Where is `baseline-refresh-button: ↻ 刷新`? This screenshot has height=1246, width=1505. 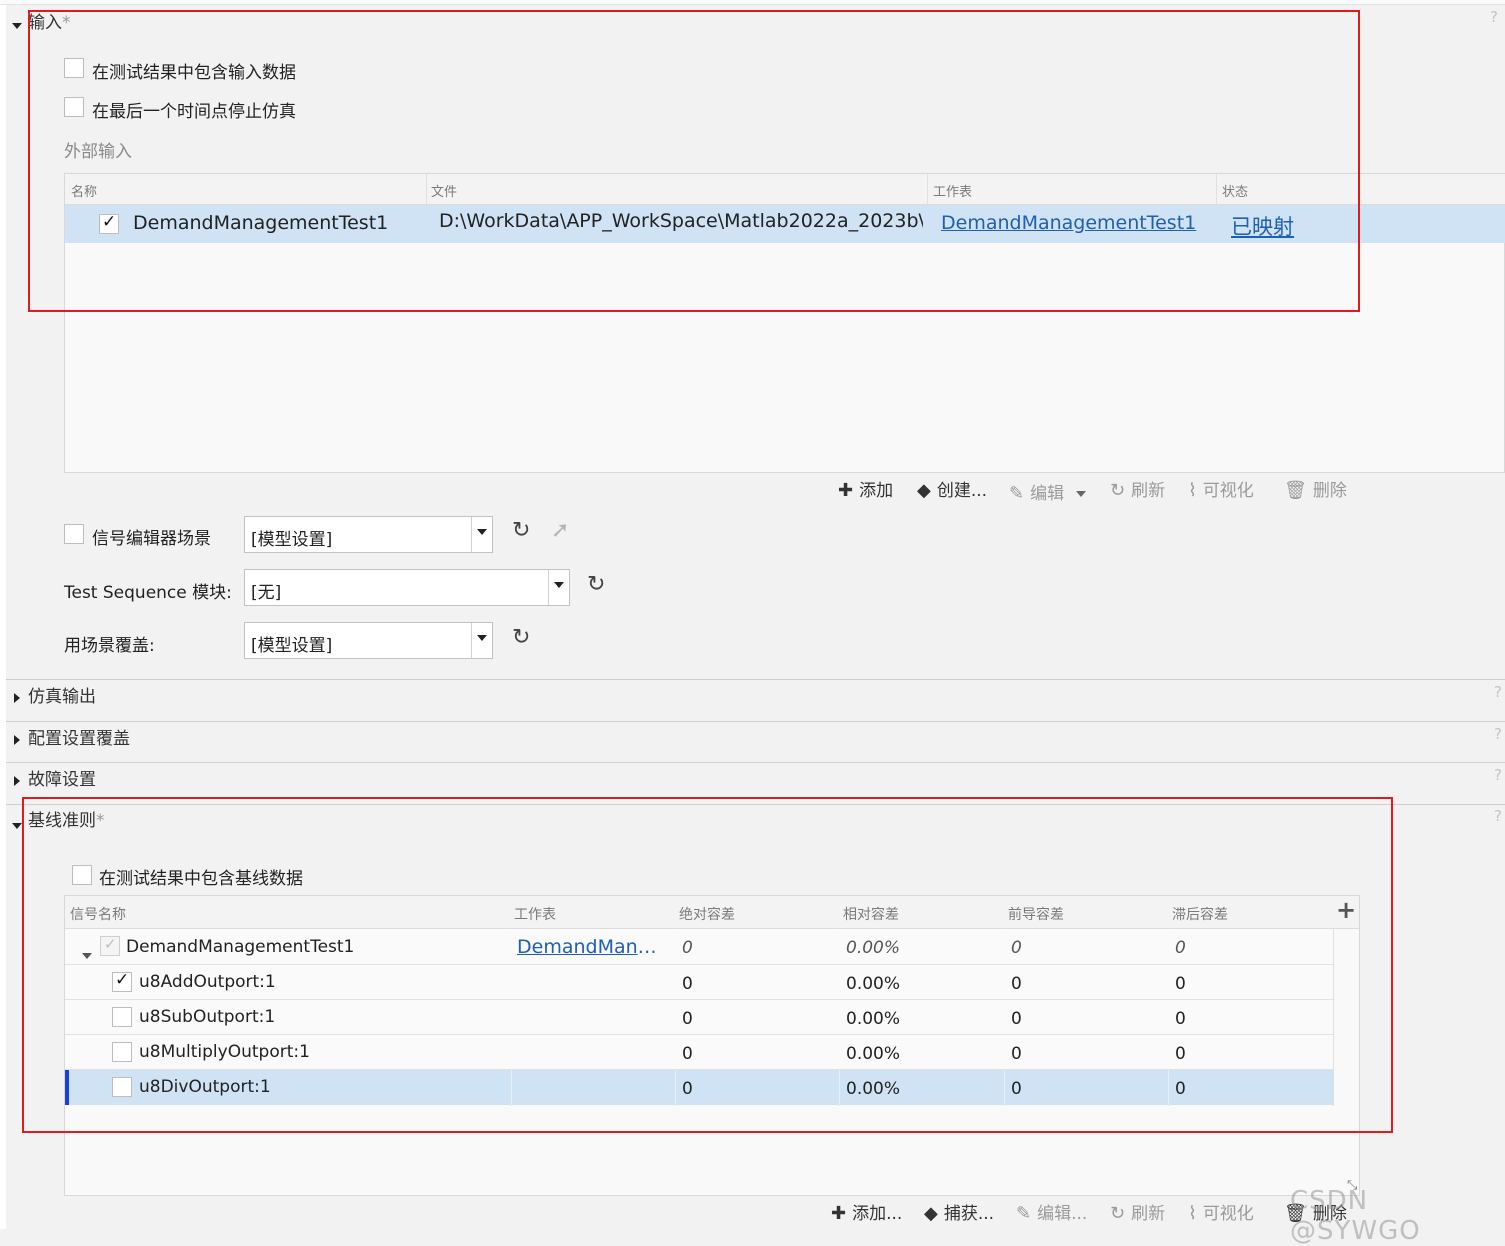
baseline-refresh-button: ↻ 刷新 is located at coordinates (1137, 1211).